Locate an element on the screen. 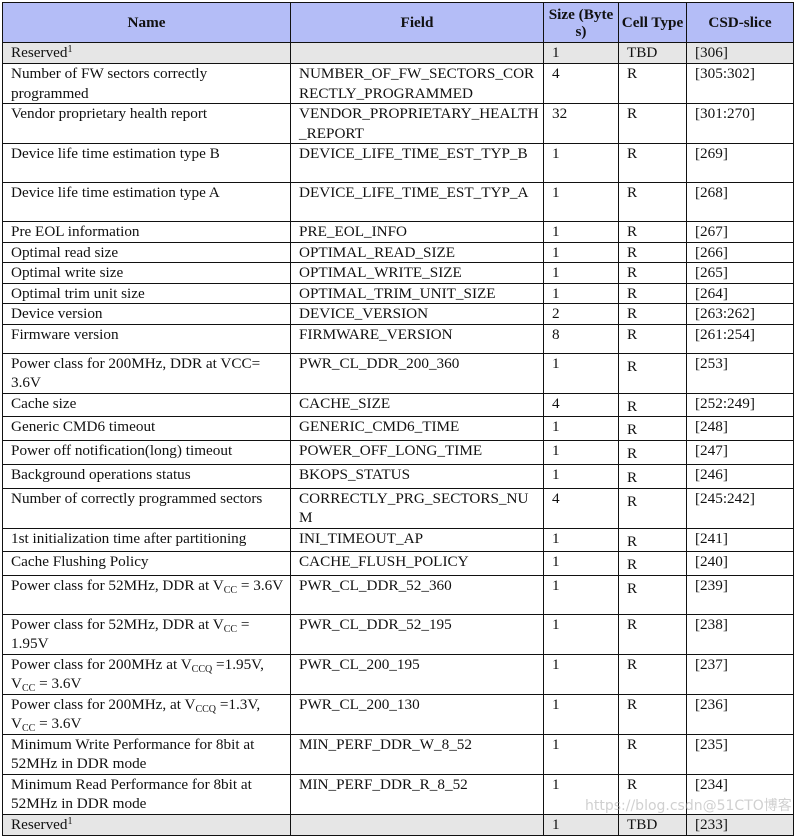 The width and height of the screenshot is (795, 836). cell-name: Power class for 52MHz, DDR at VCC = 3.6V is located at coordinates (146, 594).